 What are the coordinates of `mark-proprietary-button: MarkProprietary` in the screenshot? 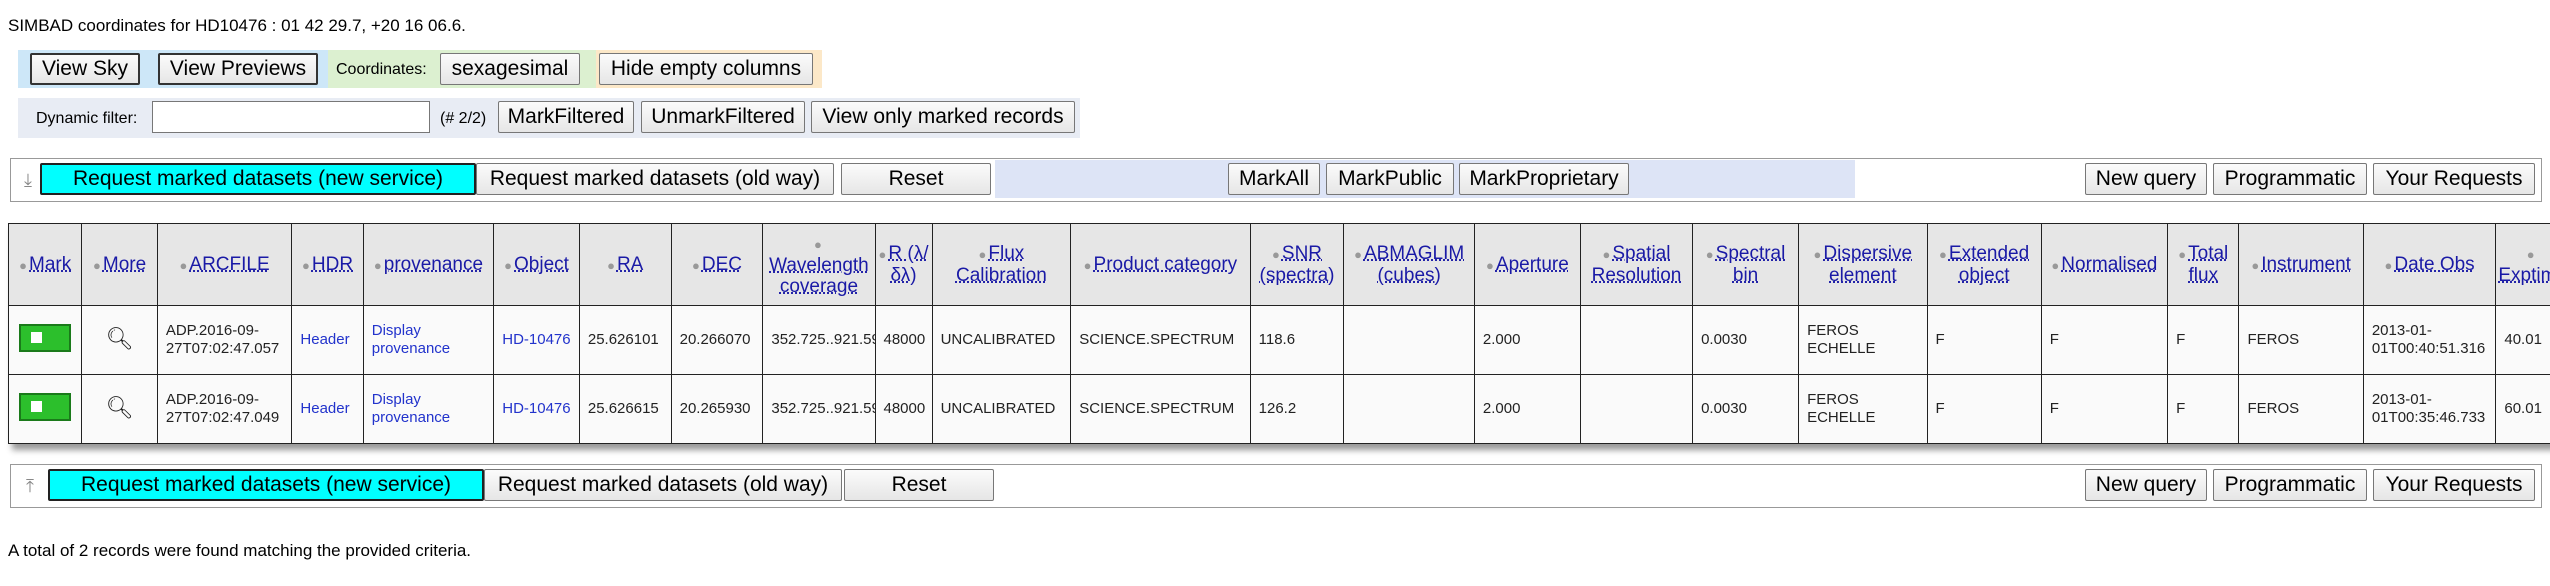 It's located at (1544, 179).